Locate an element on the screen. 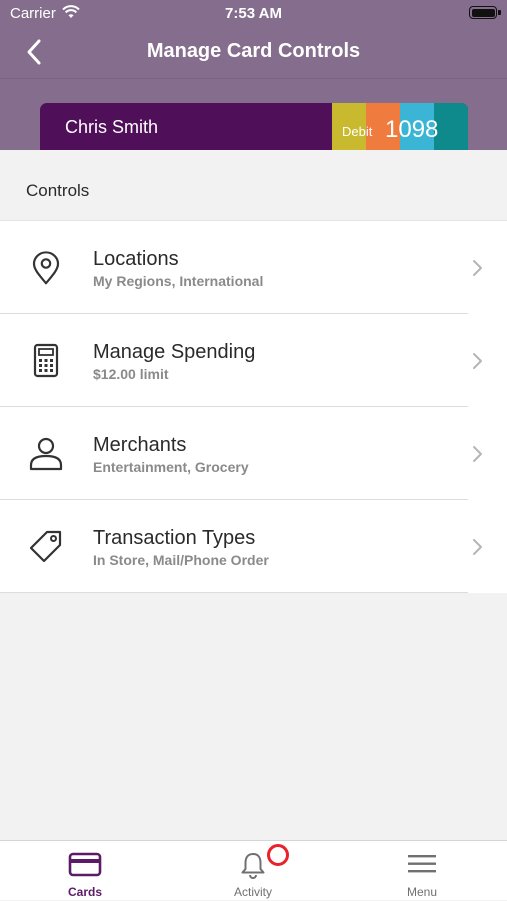 This screenshot has width=507, height=901. tab-label: Cards is located at coordinates (84, 892).